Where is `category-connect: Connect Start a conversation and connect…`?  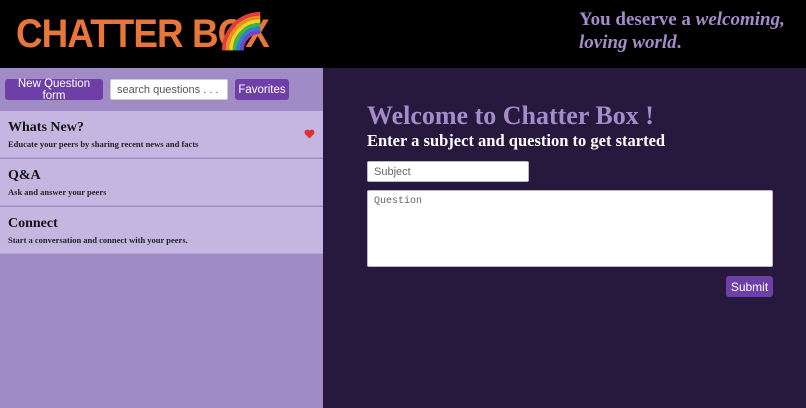 category-connect: Connect Start a conversation and connect… is located at coordinates (161, 230).